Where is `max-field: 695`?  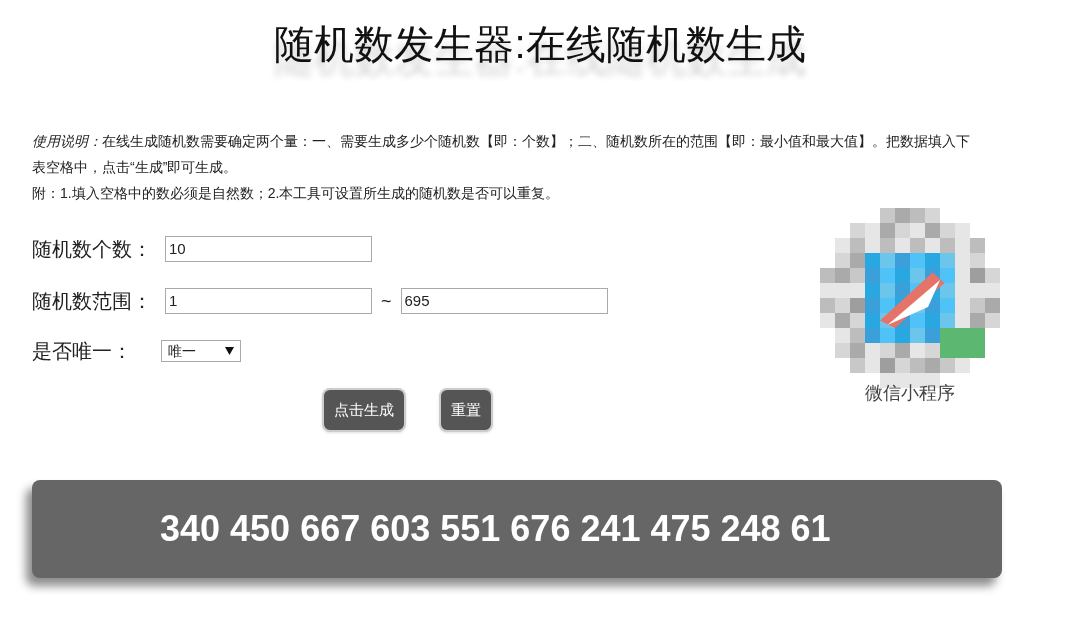 max-field: 695 is located at coordinates (504, 301).